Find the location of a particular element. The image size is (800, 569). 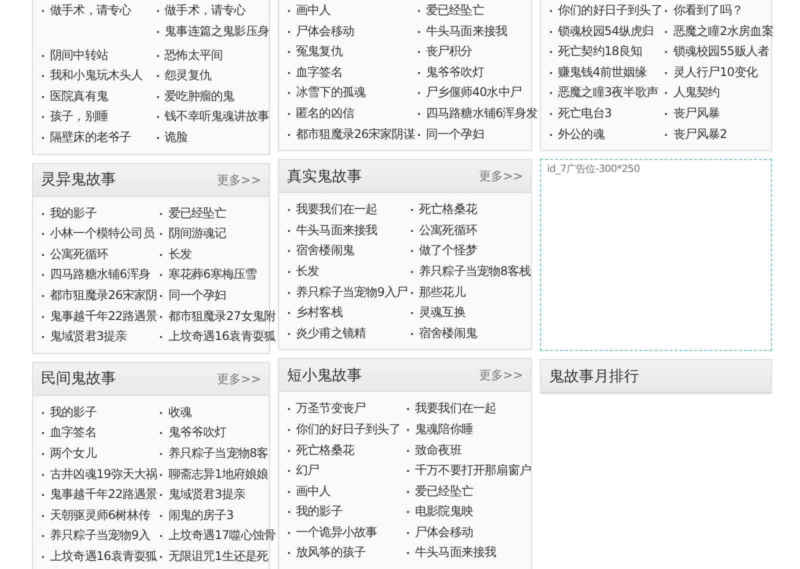

story-link: 养只粽子当宠物9入尸 is located at coordinates (347, 292).